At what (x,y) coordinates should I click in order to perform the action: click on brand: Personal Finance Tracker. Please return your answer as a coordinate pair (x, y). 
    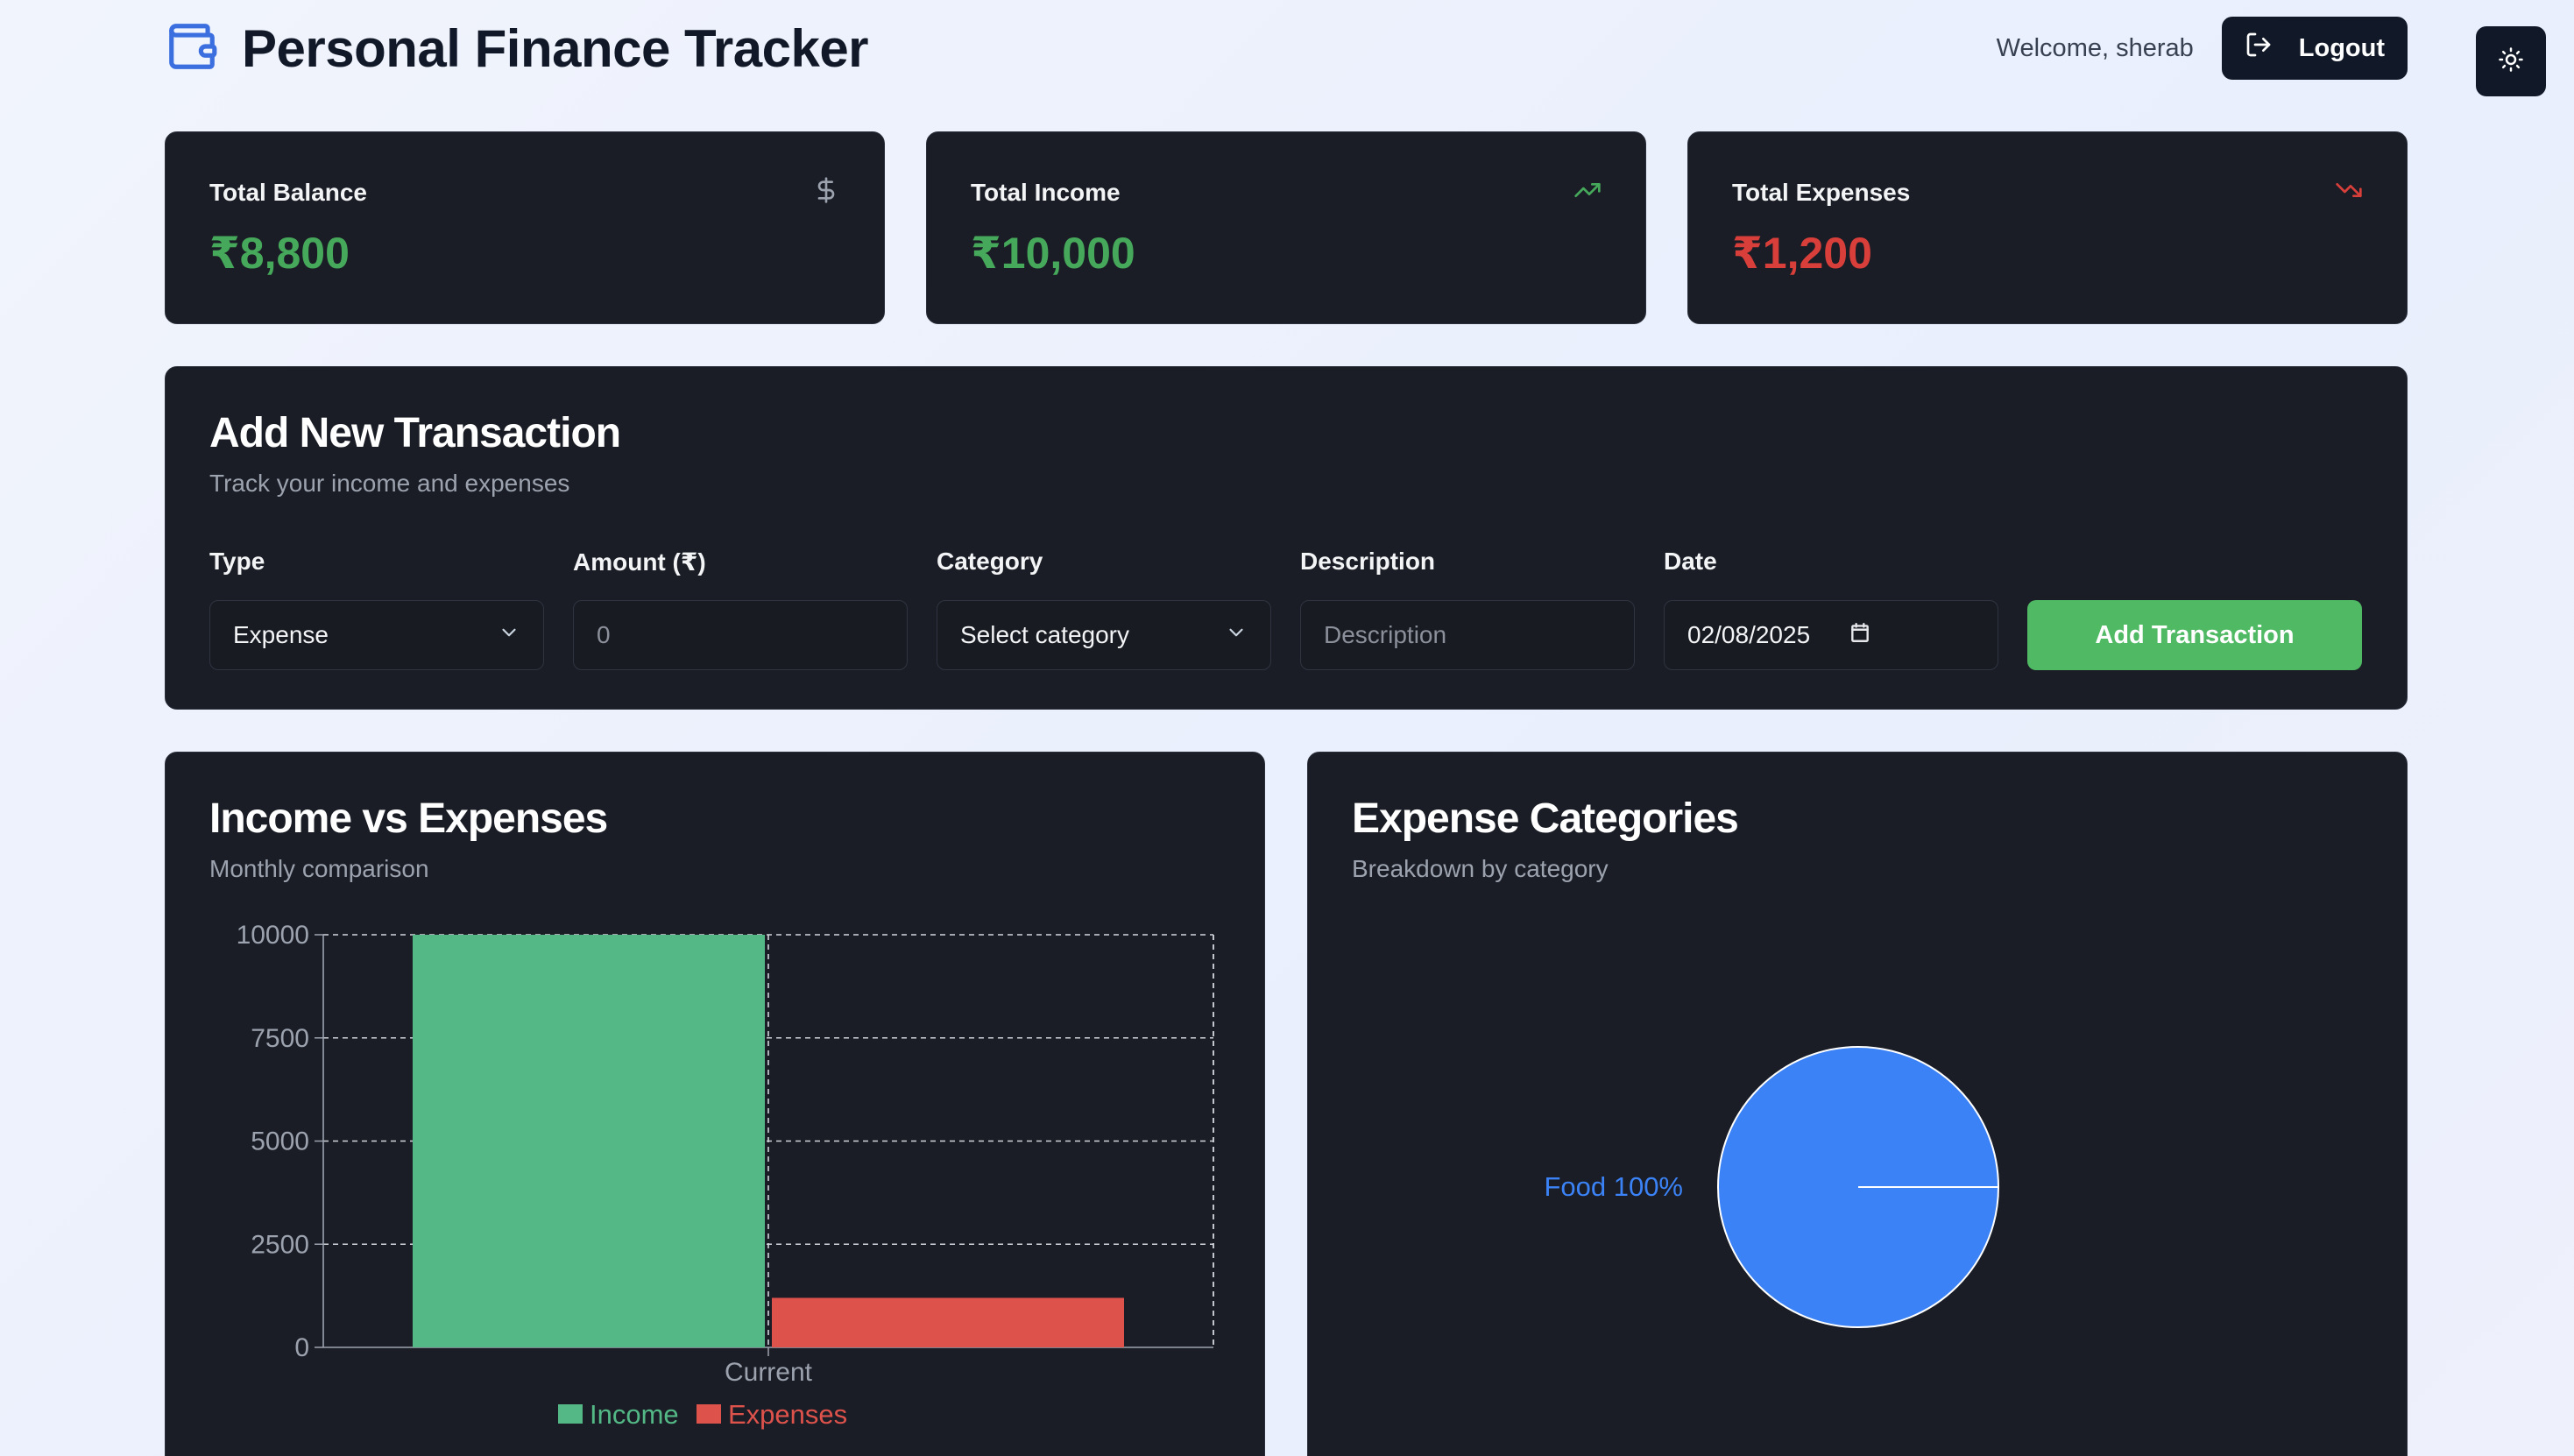
    Looking at the image, I should click on (517, 48).